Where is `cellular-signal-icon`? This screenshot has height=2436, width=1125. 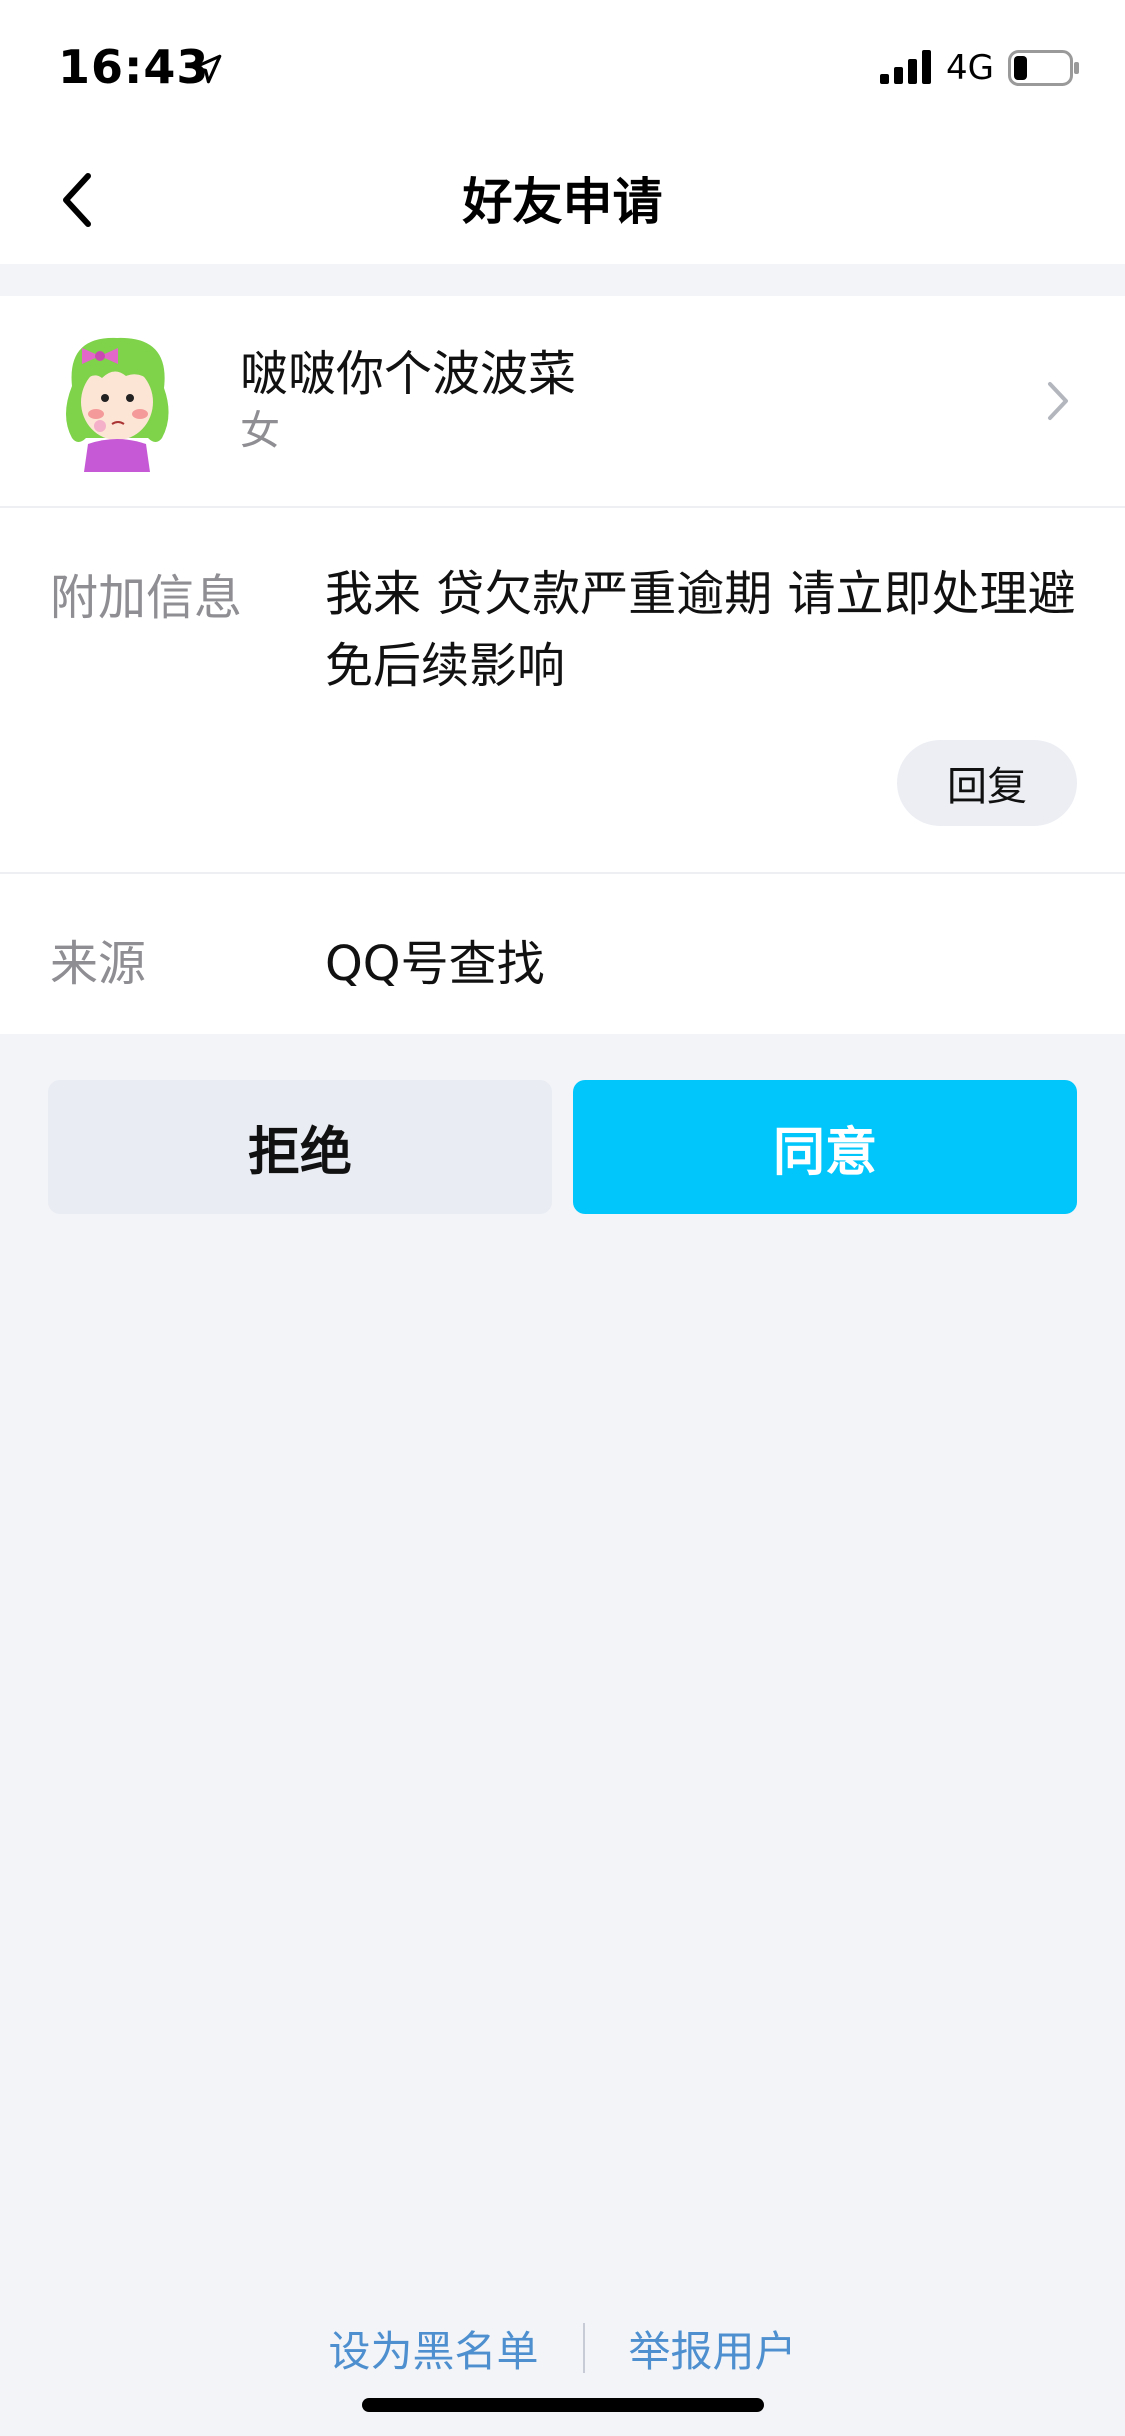
cellular-signal-icon is located at coordinates (905, 67).